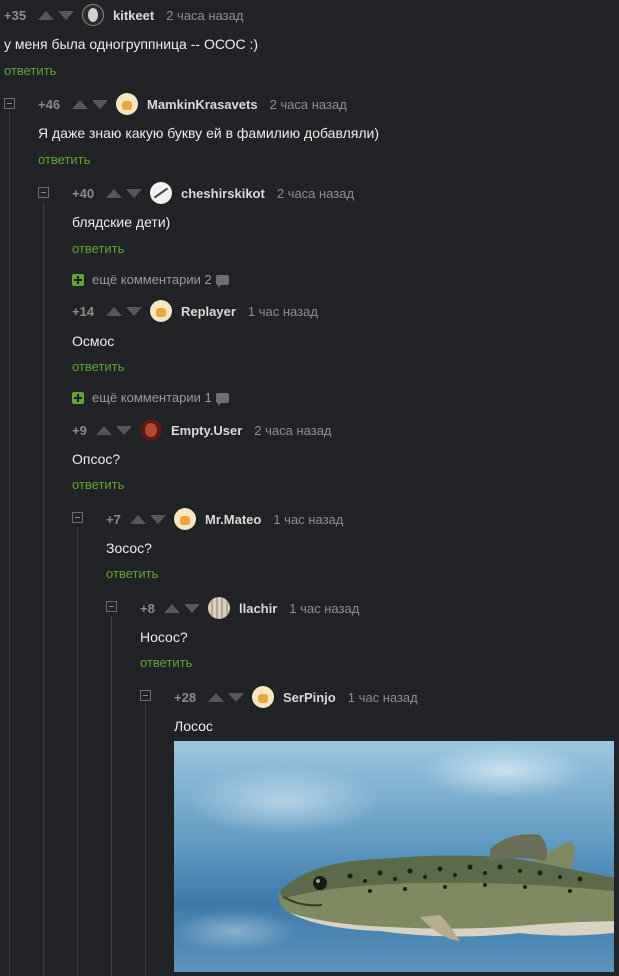 The width and height of the screenshot is (619, 976). Describe the element at coordinates (129, 548) in the screenshot. I see `comment-text: Зосос?` at that location.